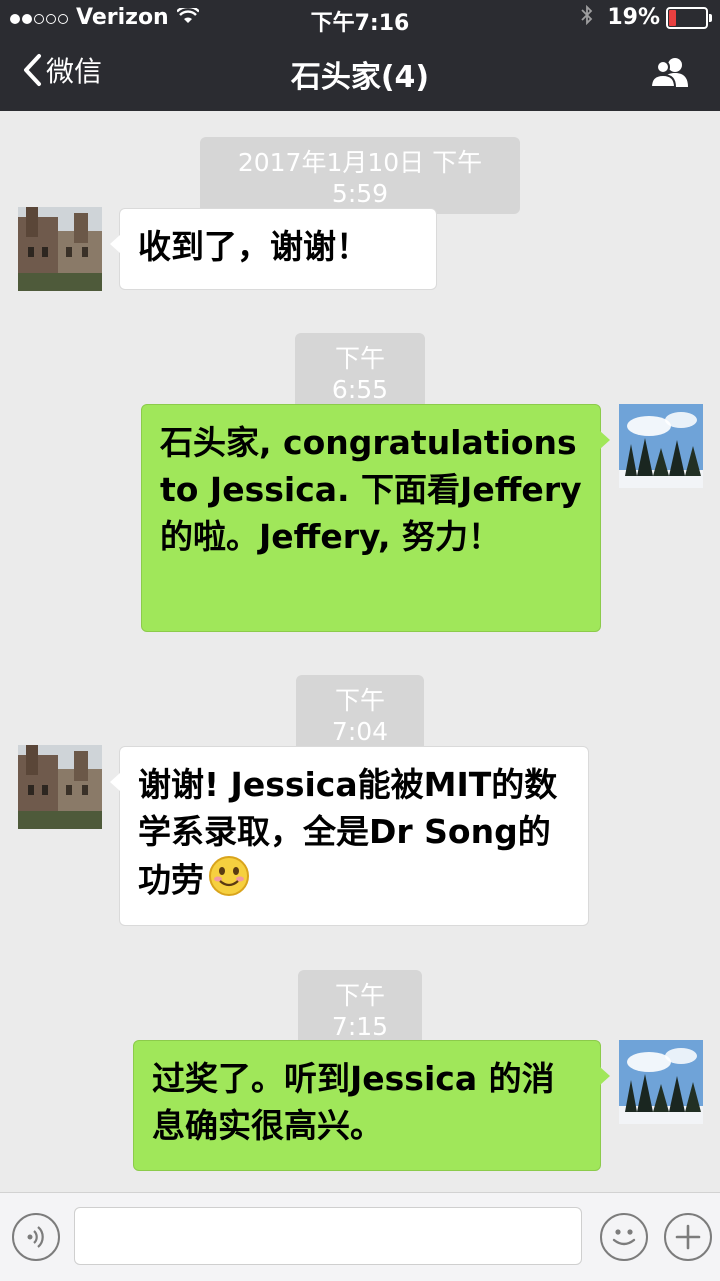 This screenshot has height=1281, width=720. I want to click on emoji-button, so click(624, 1237).